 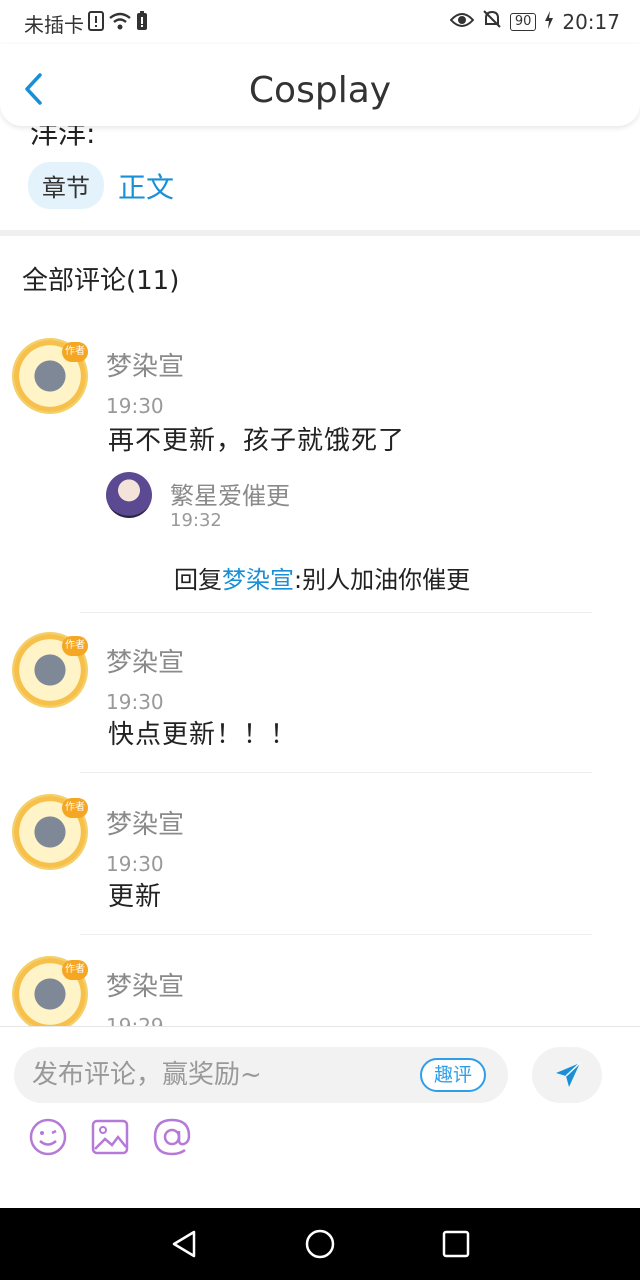 I want to click on comment-time: 19:29, so click(x=135, y=1020).